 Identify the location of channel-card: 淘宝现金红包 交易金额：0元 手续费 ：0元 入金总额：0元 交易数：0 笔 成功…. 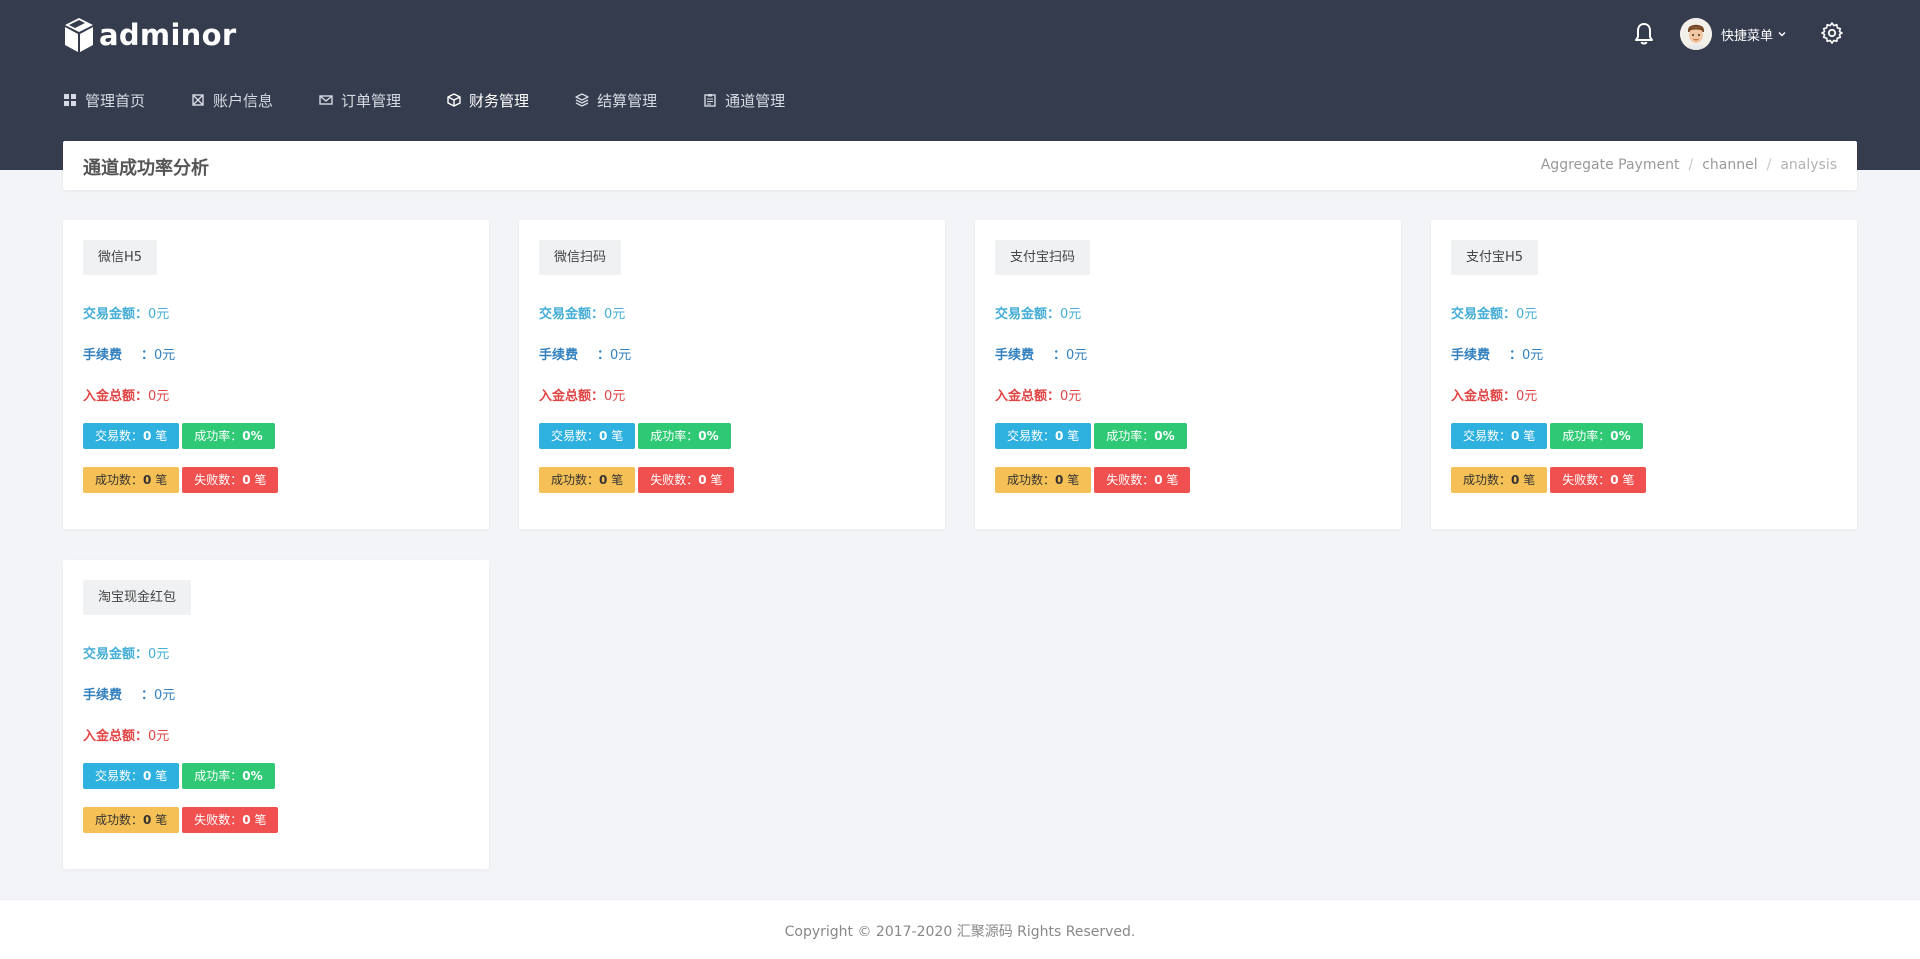
(276, 714).